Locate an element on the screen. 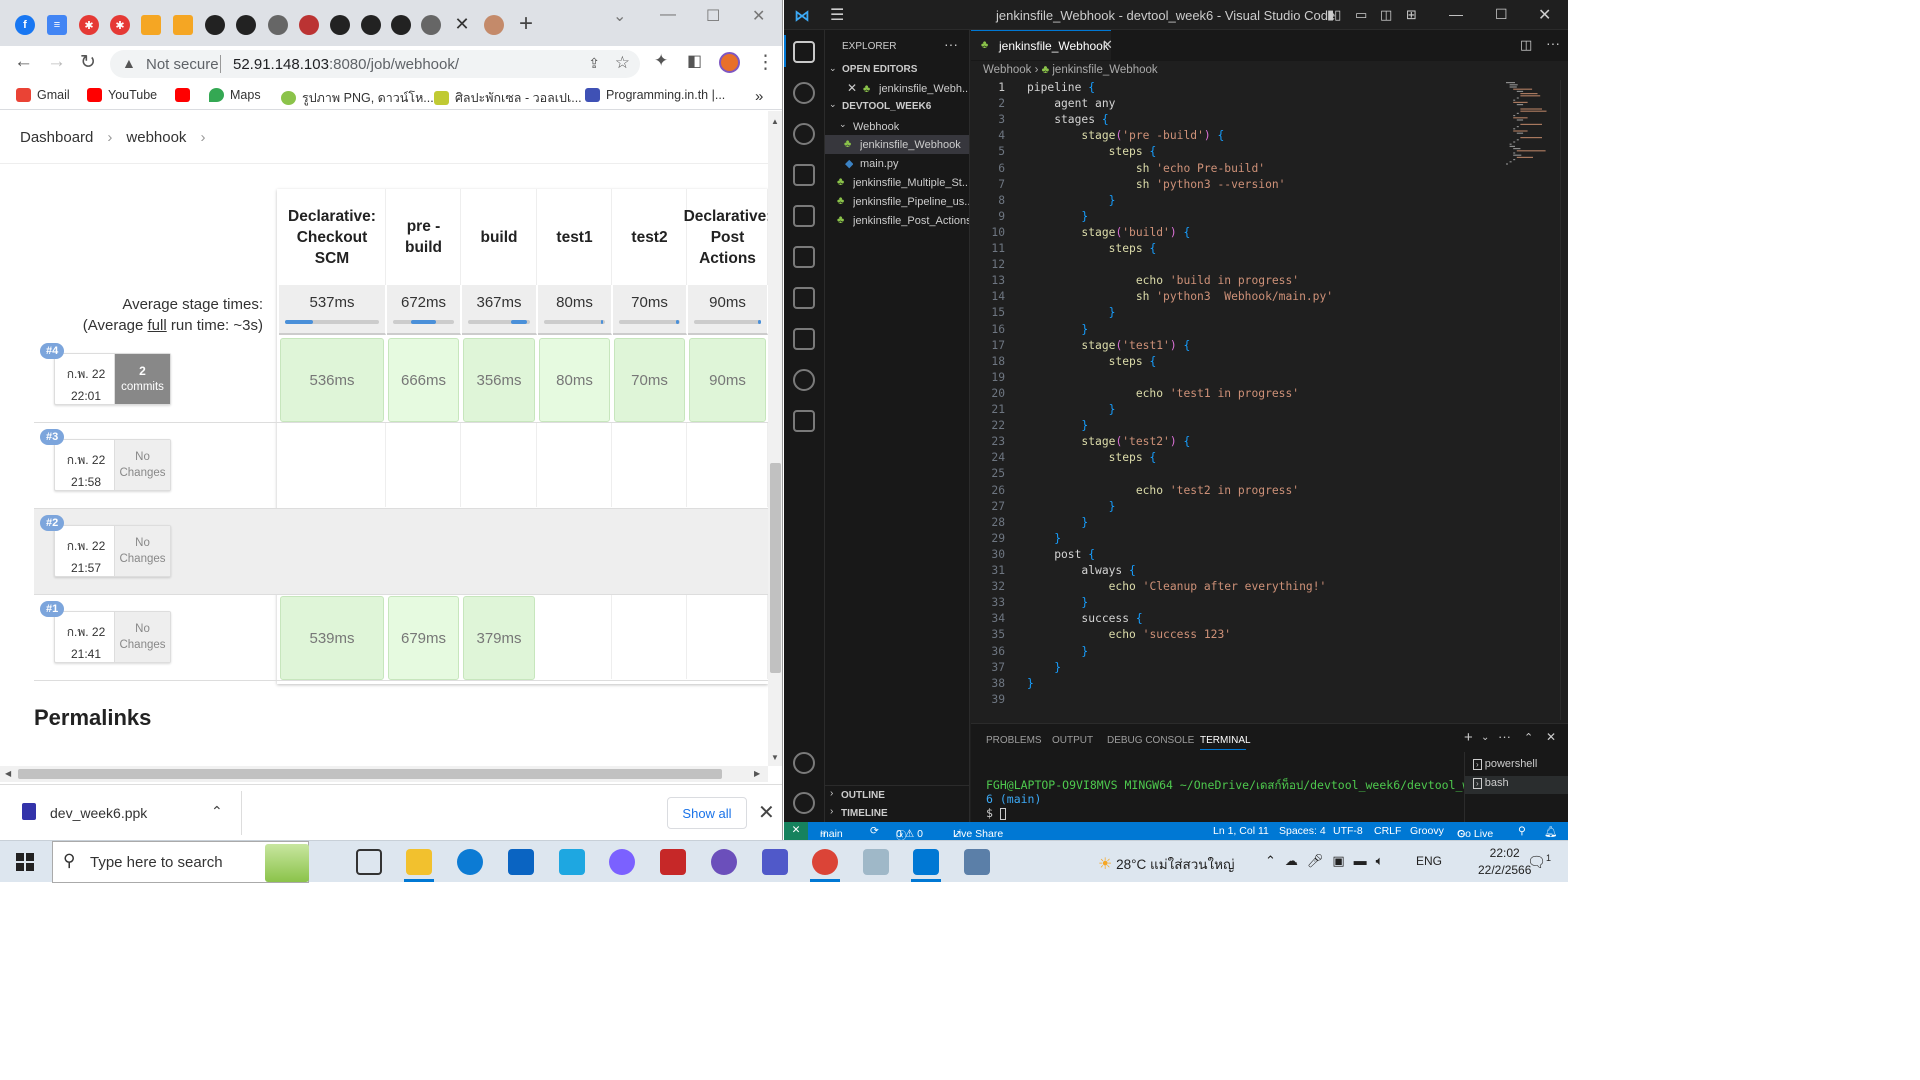 This screenshot has width=1920, height=1080. chevron-right-icon: › is located at coordinates (831, 811).